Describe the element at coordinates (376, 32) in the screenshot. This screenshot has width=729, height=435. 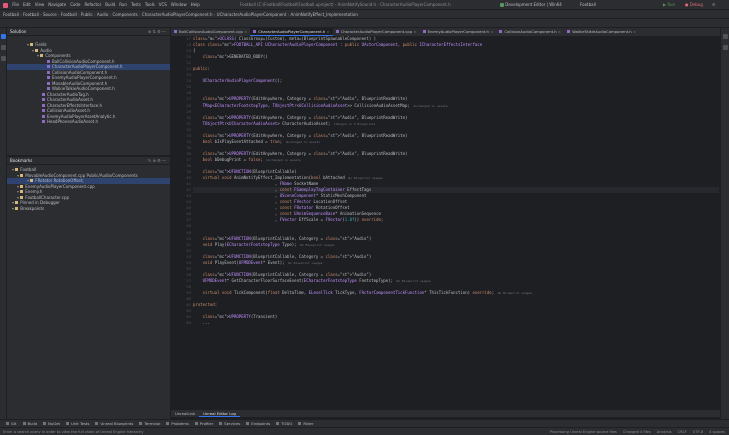
I see `editor-tab: CharacterAudioPlayerComponent.cpp ×` at that location.